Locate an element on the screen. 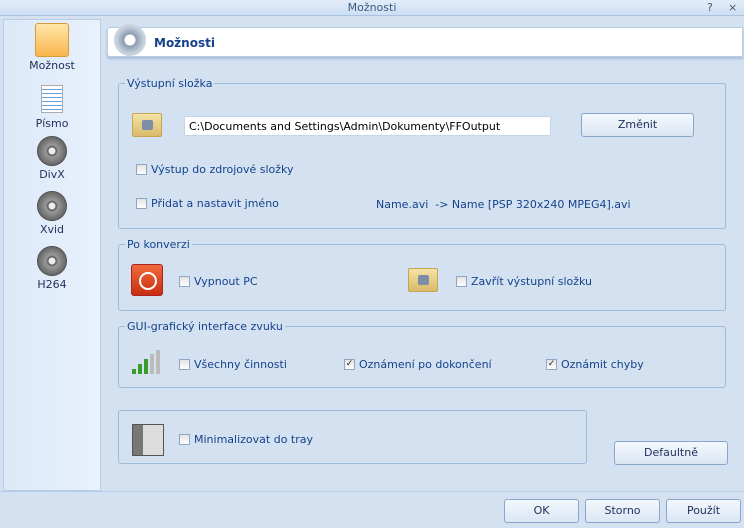 The width and height of the screenshot is (744, 528). notify-done-checkbox: ✓ Oznámení po dokončení is located at coordinates (418, 364).